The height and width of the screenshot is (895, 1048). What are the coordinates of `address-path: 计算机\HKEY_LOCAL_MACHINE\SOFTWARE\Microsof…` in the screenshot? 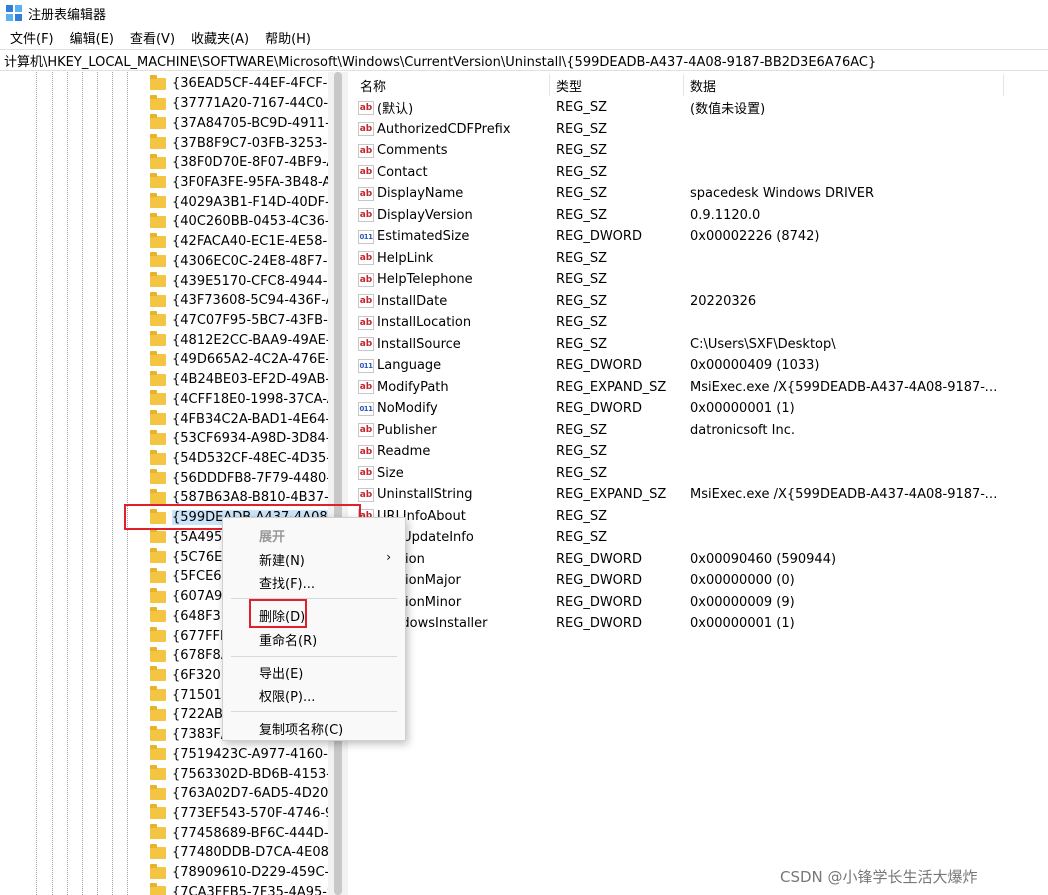 It's located at (440, 60).